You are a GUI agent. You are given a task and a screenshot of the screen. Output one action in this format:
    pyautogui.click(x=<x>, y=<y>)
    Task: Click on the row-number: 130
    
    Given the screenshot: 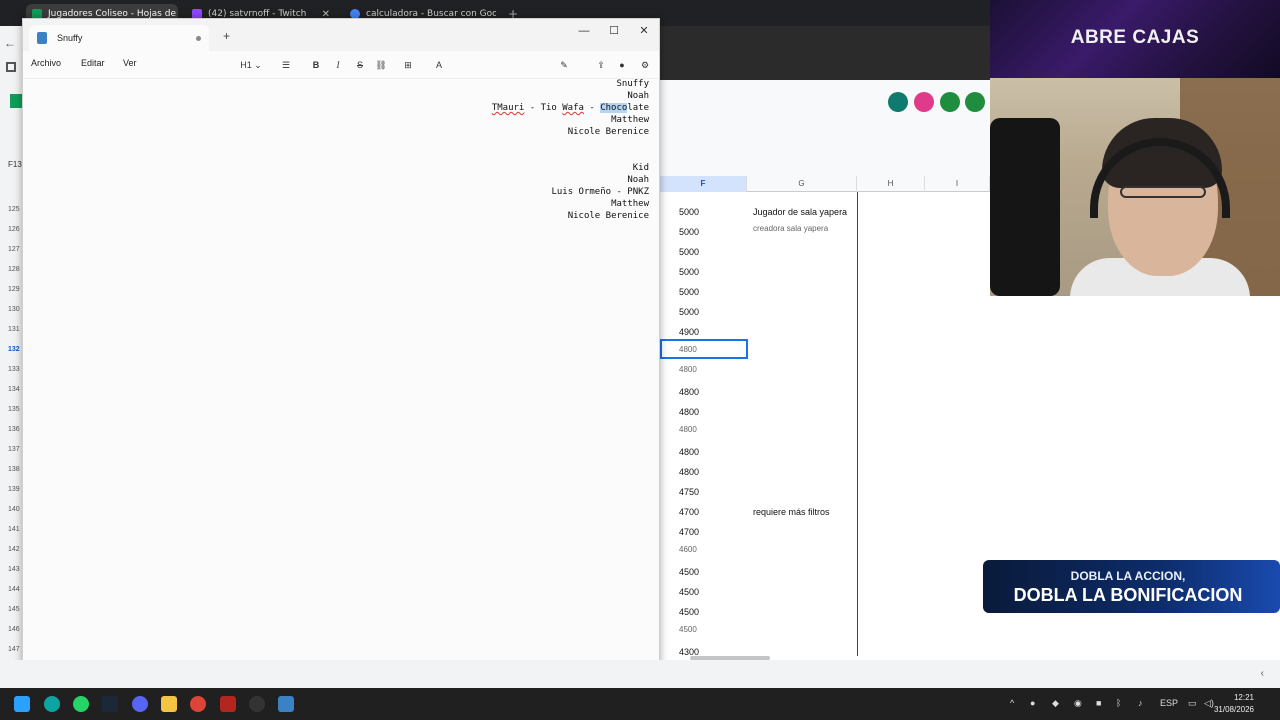 What is the action you would take?
    pyautogui.click(x=14, y=309)
    